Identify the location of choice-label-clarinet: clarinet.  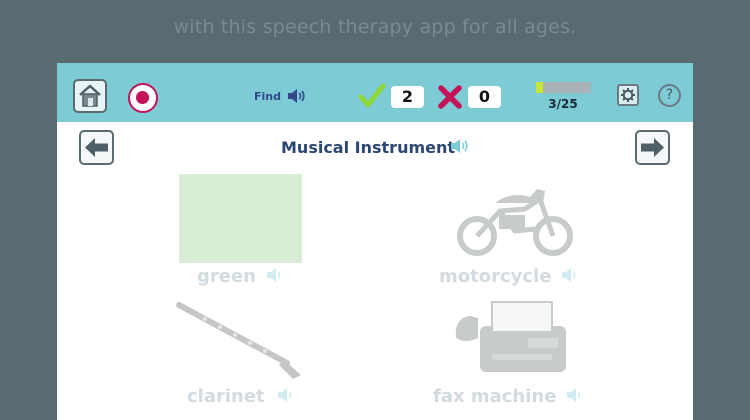
(226, 396).